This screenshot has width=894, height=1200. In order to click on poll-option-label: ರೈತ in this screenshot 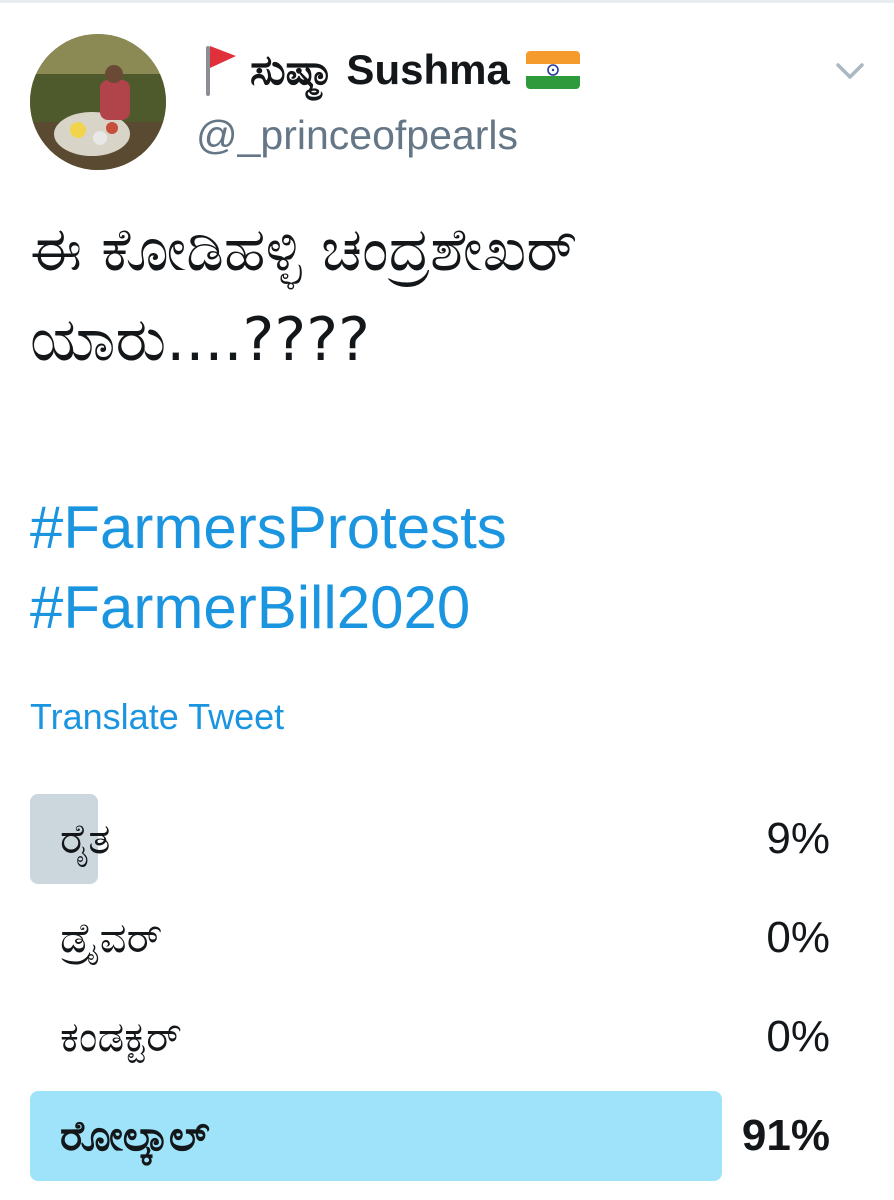, I will do `click(85, 838)`.